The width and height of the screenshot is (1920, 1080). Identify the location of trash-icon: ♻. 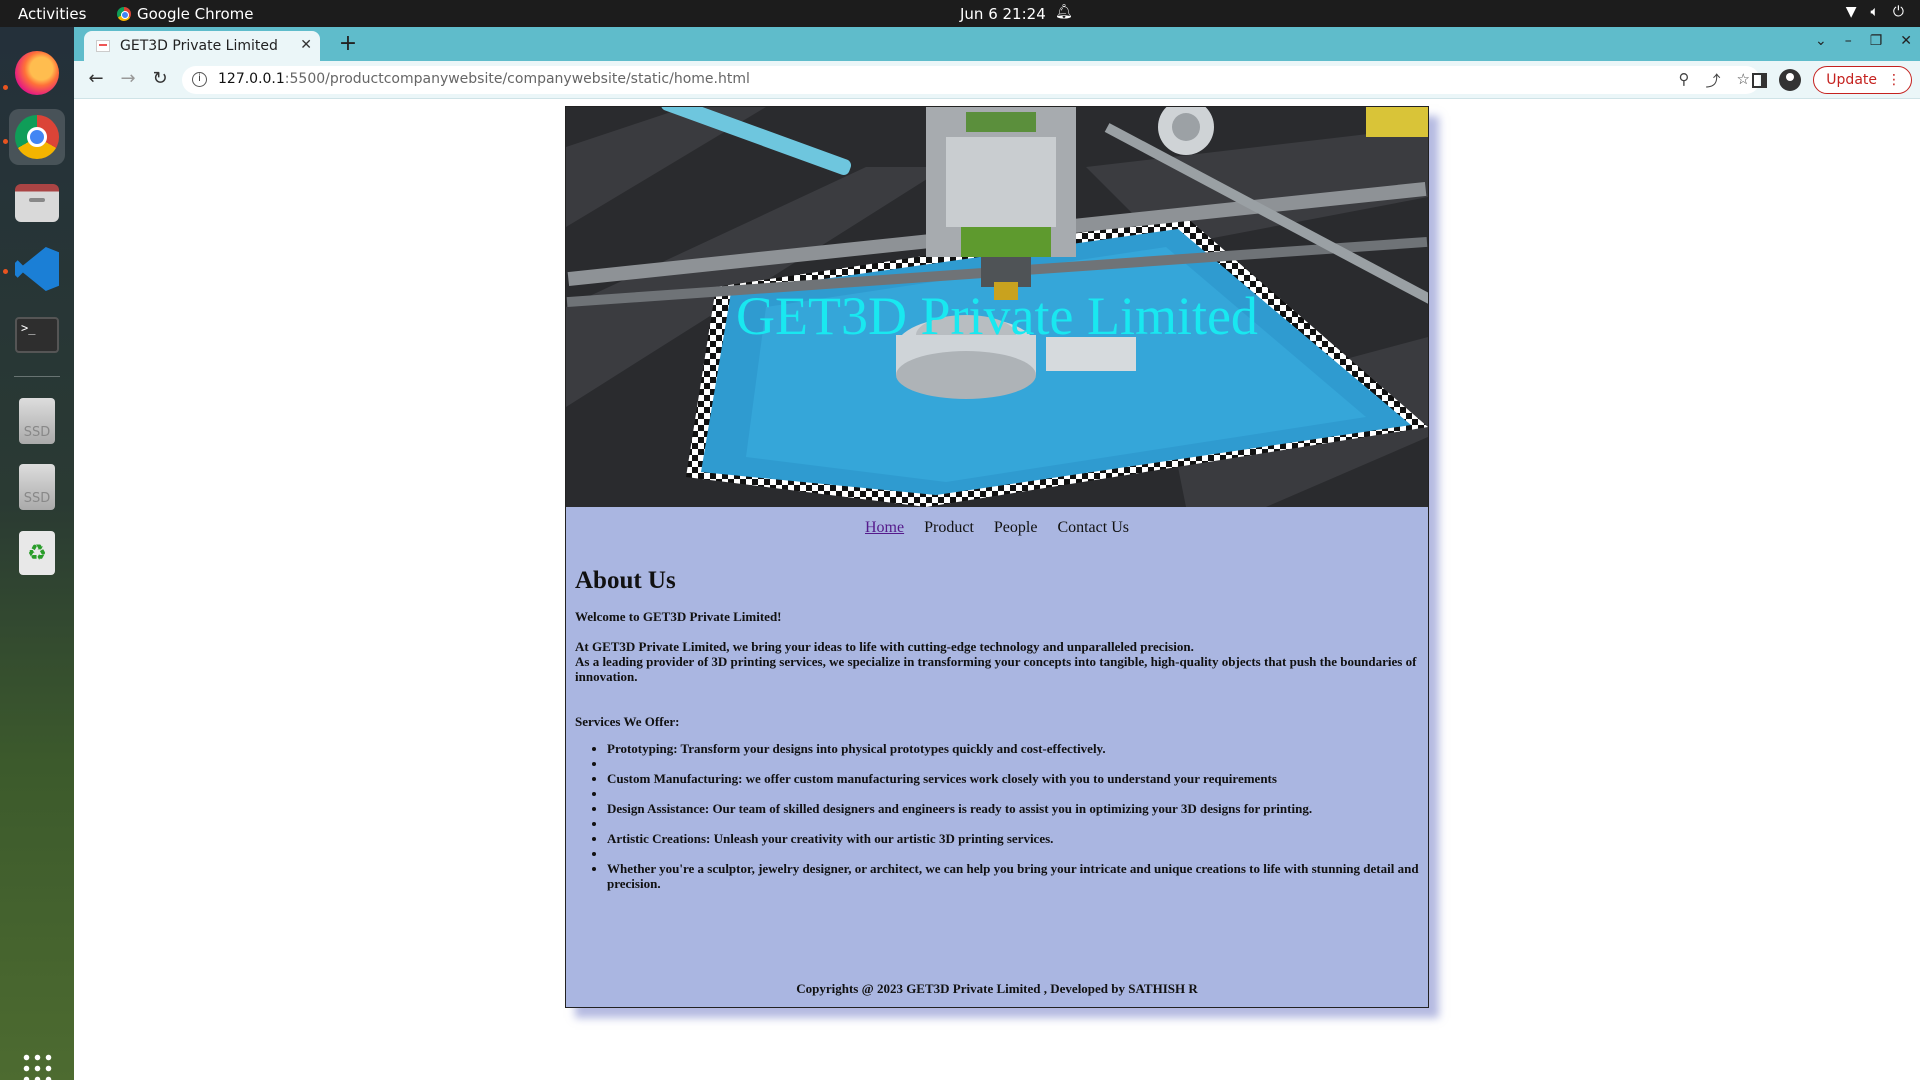
(37, 553).